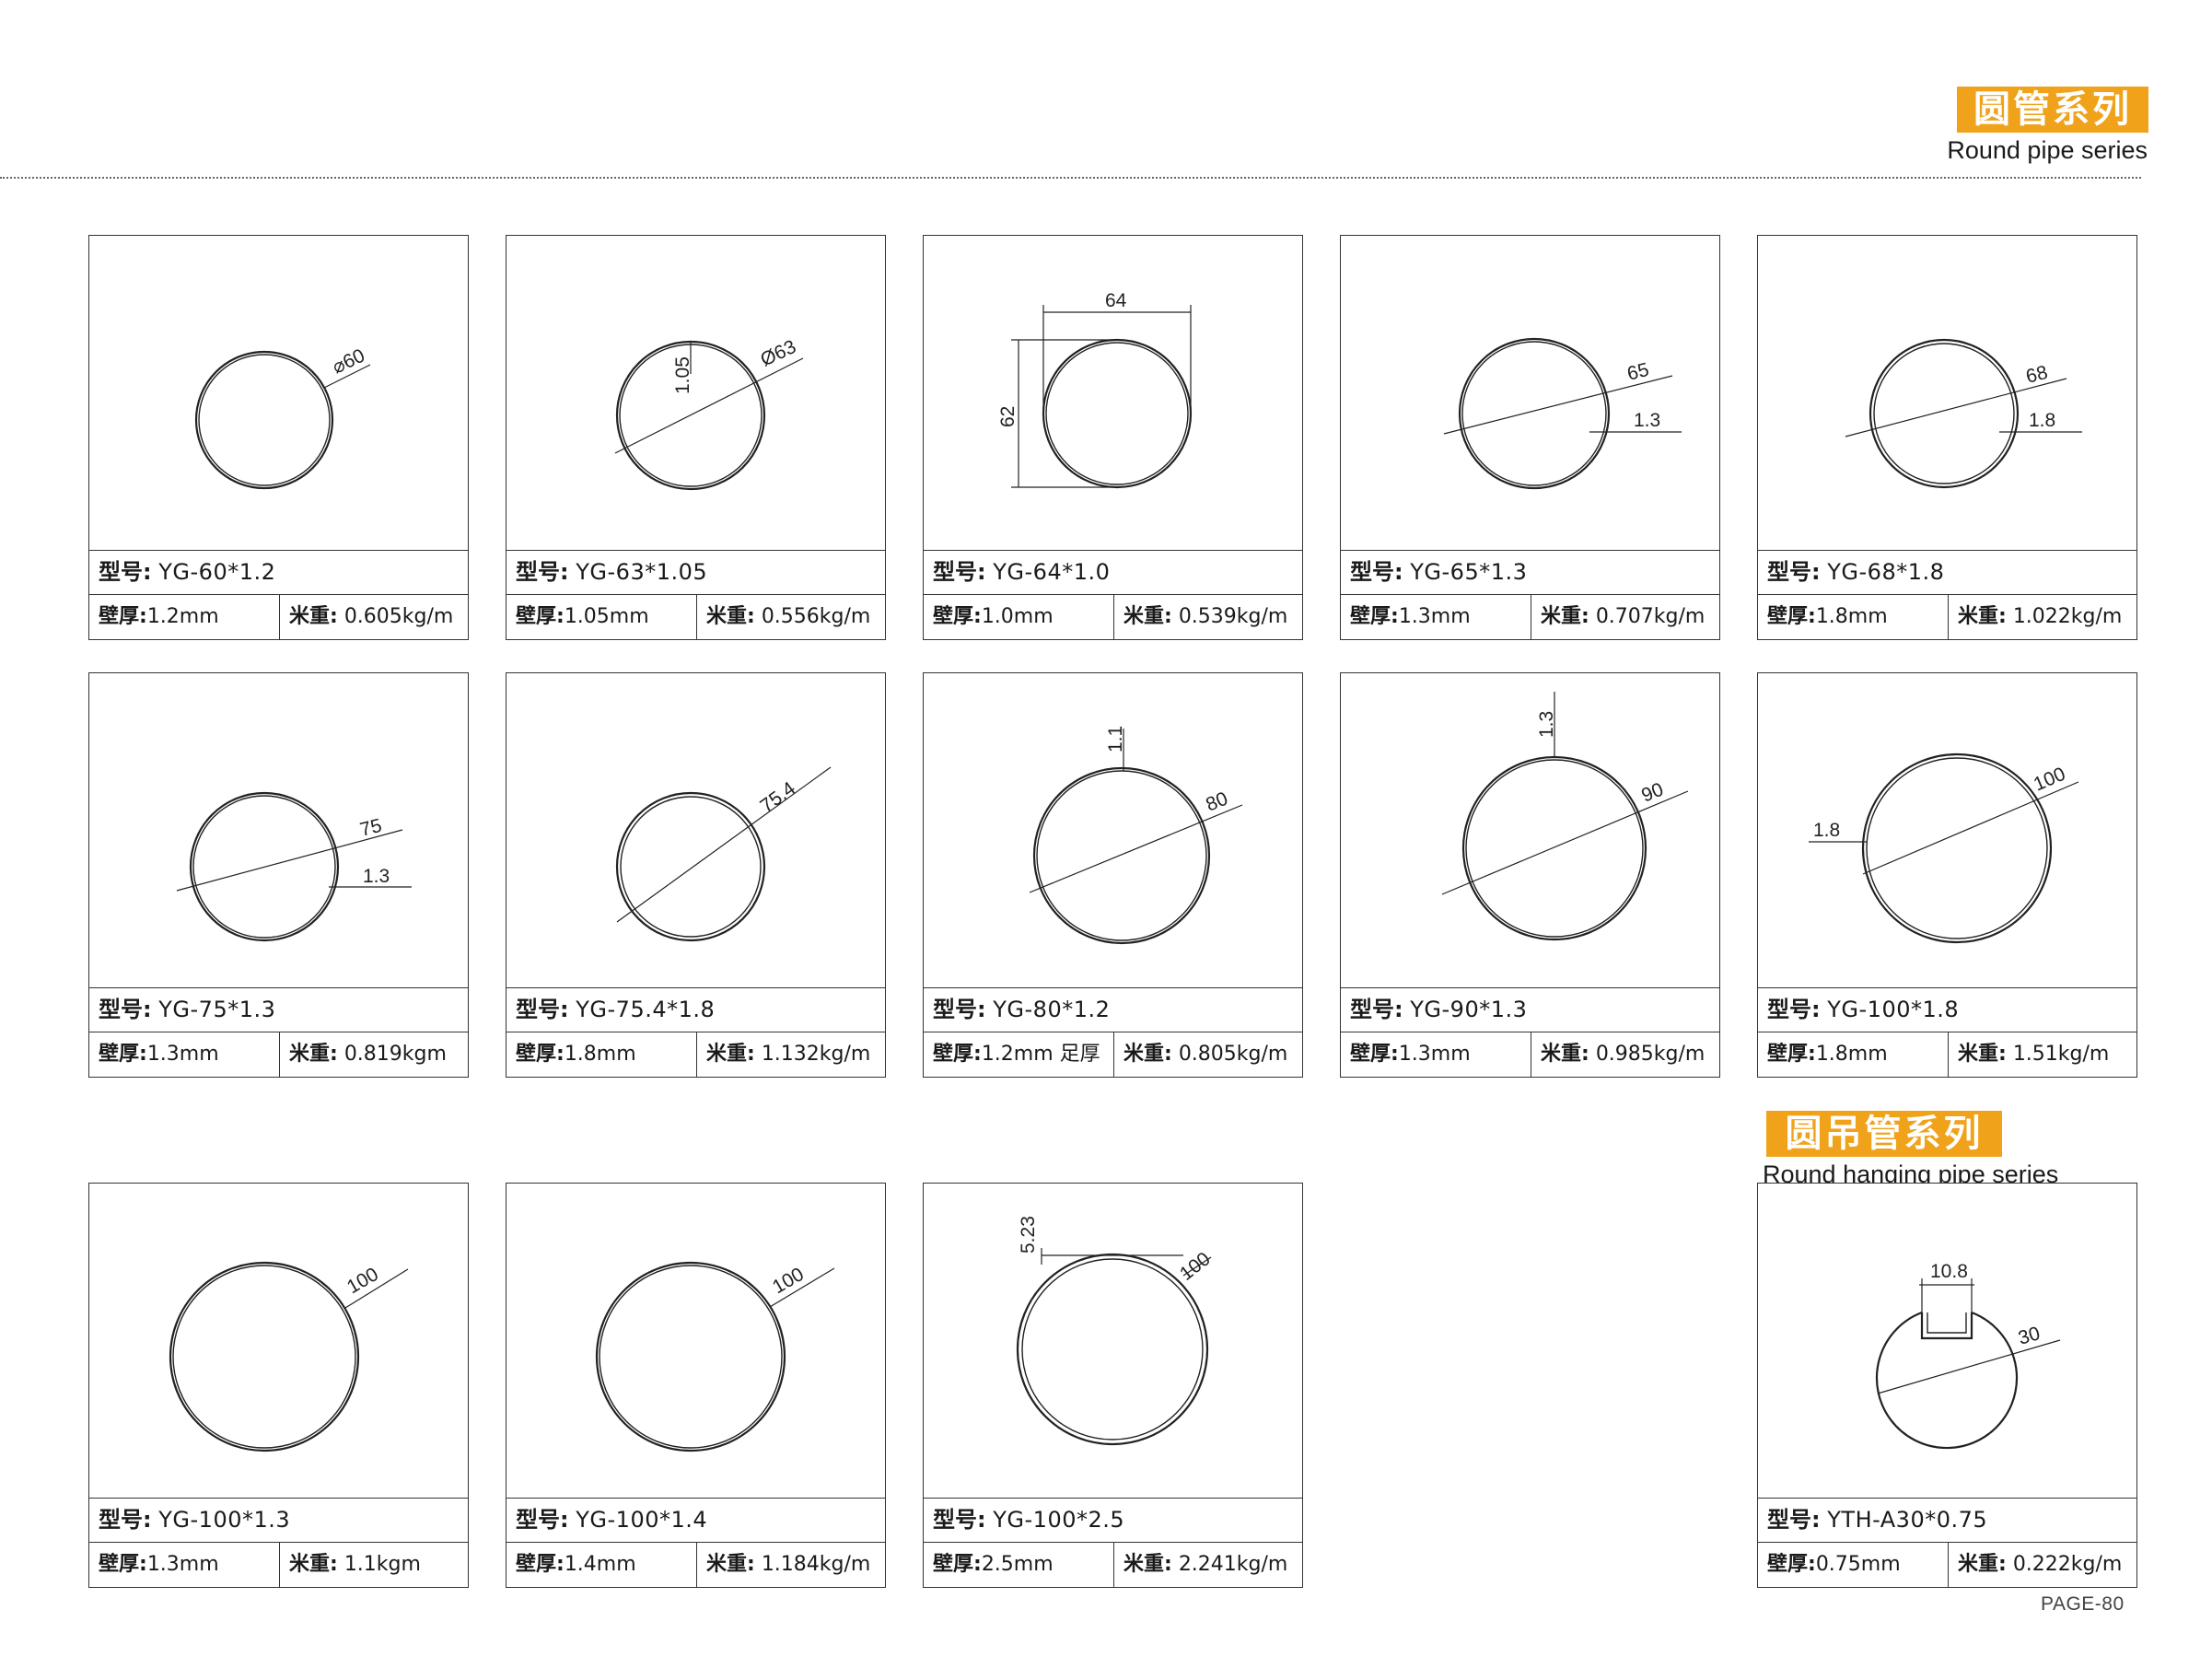 Image resolution: width=2212 pixels, height=1668 pixels. I want to click on model-value: YG-65*1.3, so click(1469, 572).